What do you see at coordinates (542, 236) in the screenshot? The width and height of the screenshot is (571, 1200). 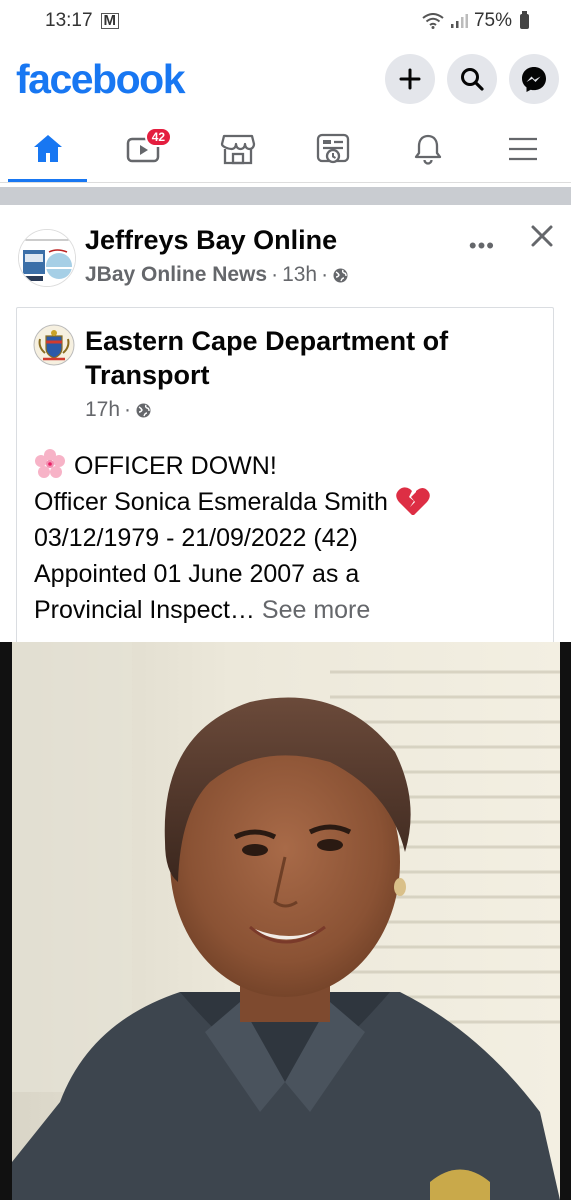 I see `close-icon` at bounding box center [542, 236].